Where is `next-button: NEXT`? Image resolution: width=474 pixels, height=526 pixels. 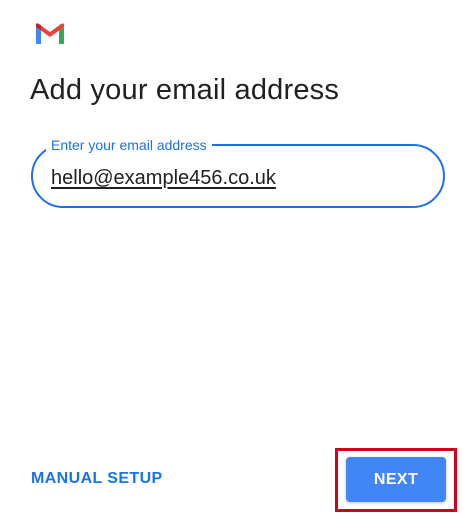 next-button: NEXT is located at coordinates (396, 479).